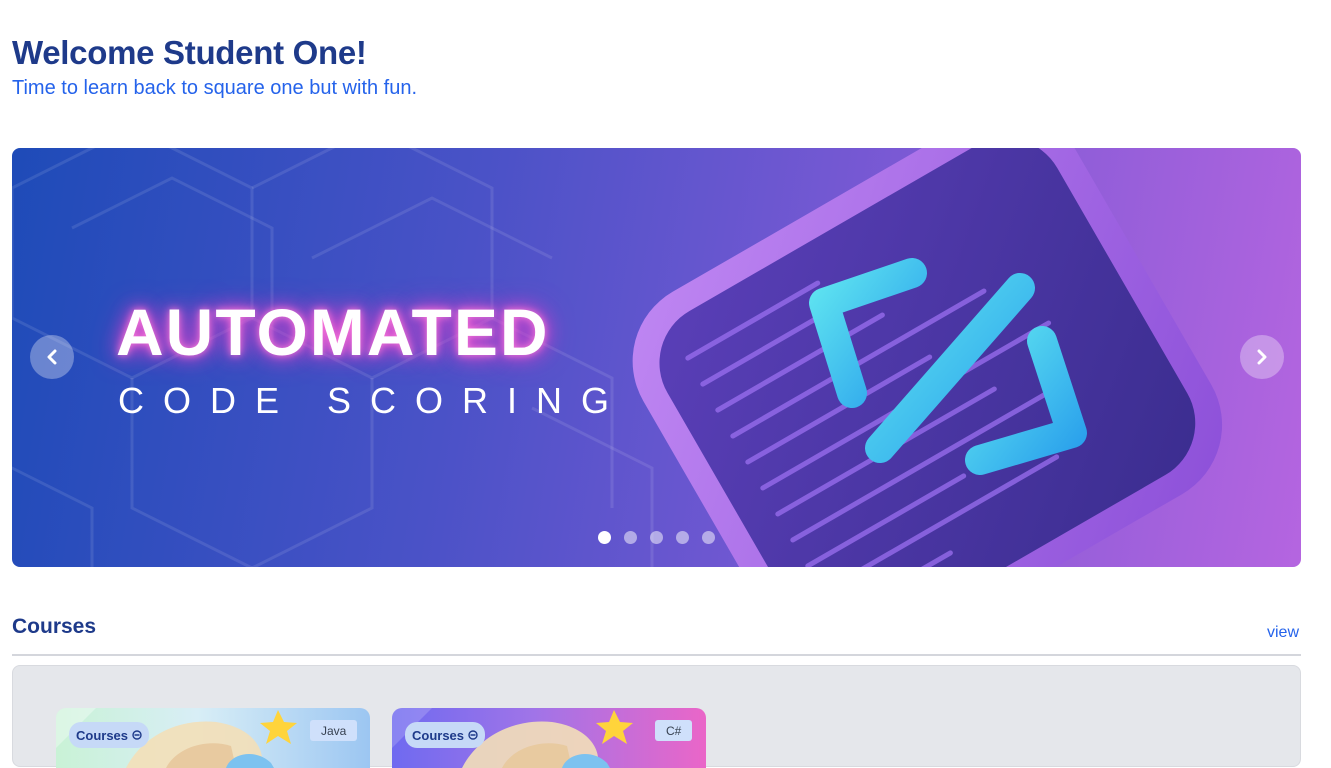 The width and height of the screenshot is (1331, 768). I want to click on carousel-prev-button, so click(52, 357).